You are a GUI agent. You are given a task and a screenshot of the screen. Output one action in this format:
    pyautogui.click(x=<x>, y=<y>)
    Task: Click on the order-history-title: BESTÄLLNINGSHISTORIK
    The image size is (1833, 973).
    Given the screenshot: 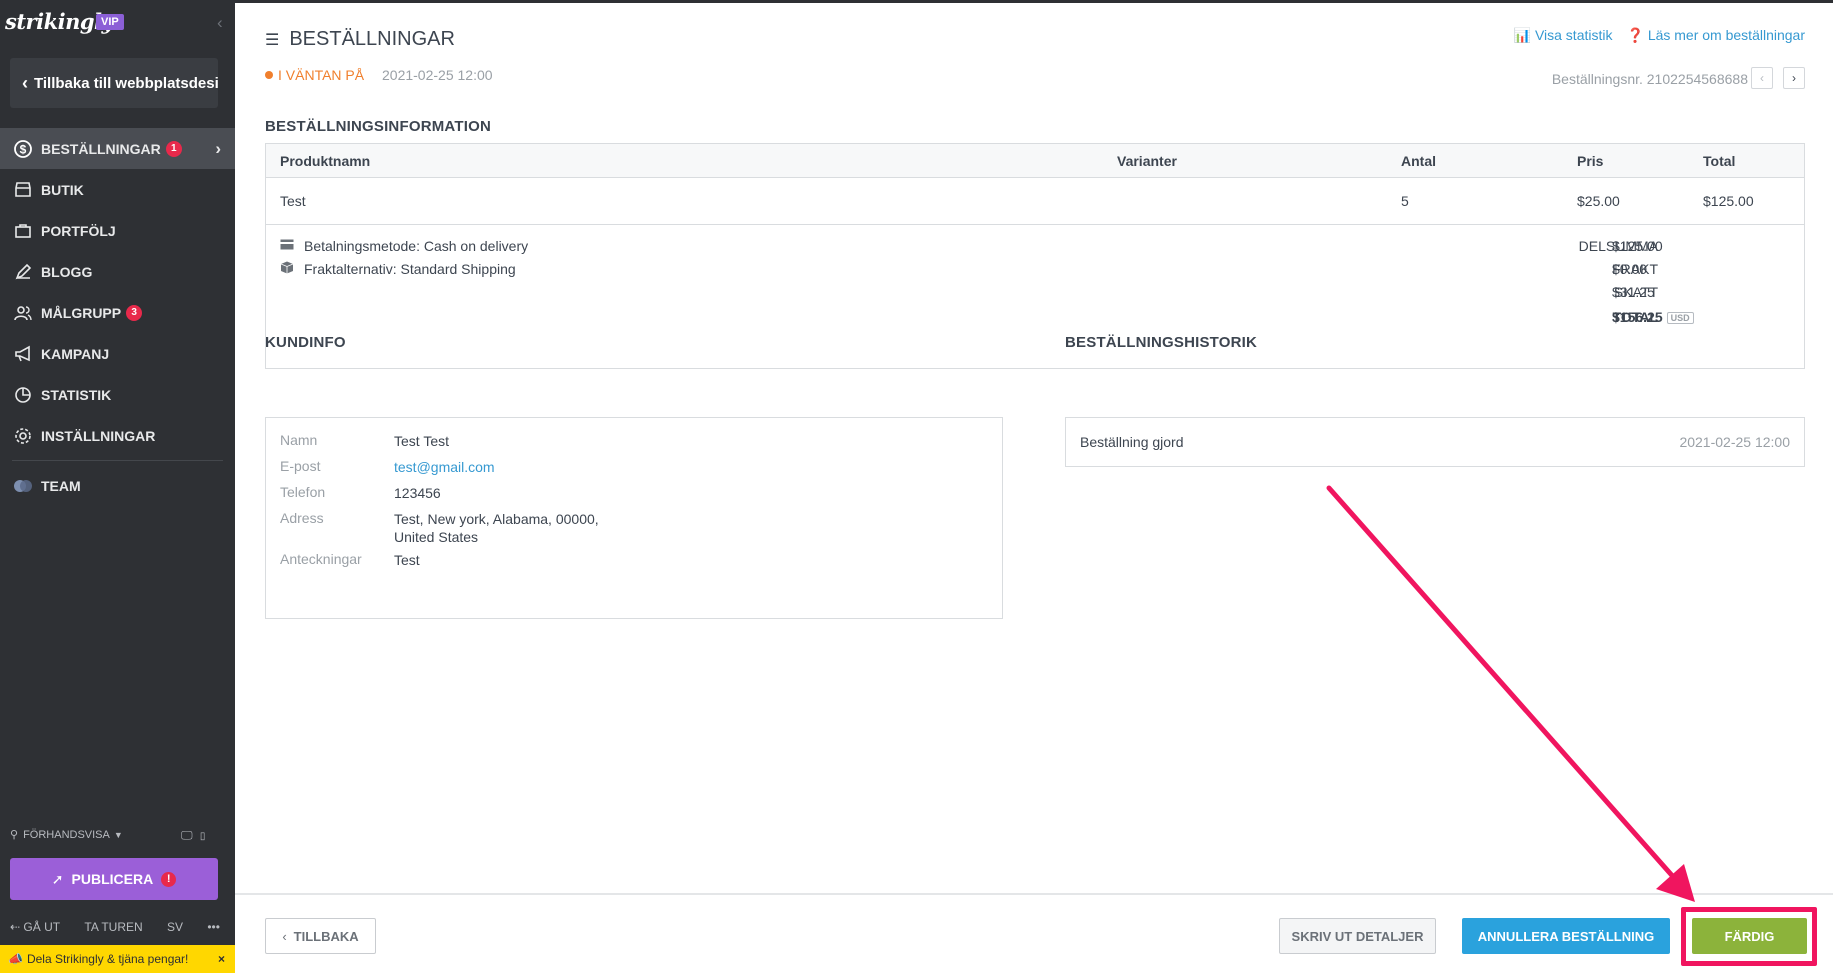 What is the action you would take?
    pyautogui.click(x=1161, y=342)
    